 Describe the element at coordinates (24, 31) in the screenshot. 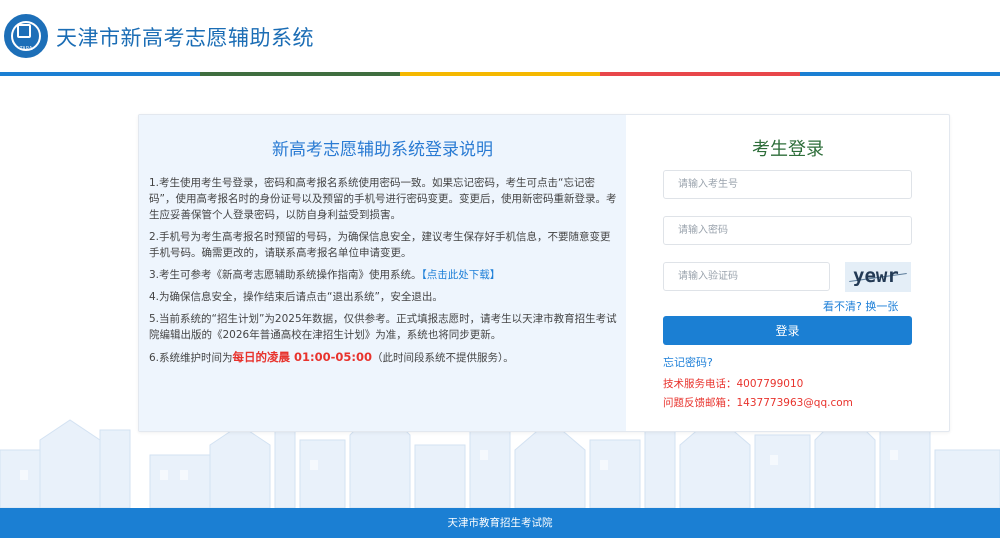

I see `logo-mark` at that location.